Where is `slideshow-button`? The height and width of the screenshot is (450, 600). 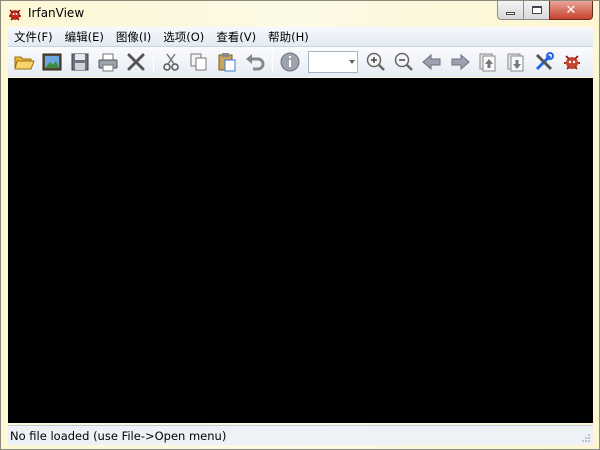 slideshow-button is located at coordinates (52, 62).